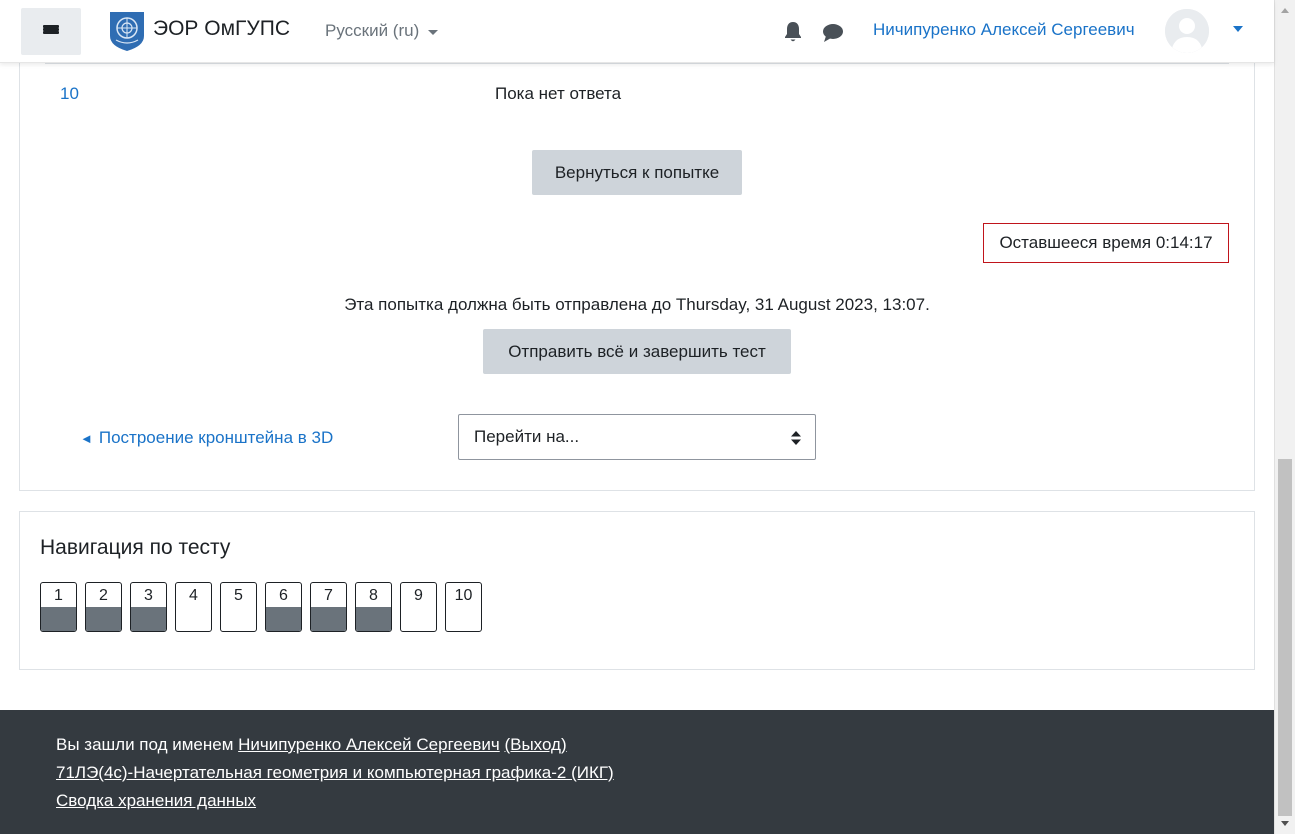 Image resolution: width=1295 pixels, height=834 pixels. What do you see at coordinates (1075, 242) in the screenshot?
I see `timer-label: Оставшееся время` at bounding box center [1075, 242].